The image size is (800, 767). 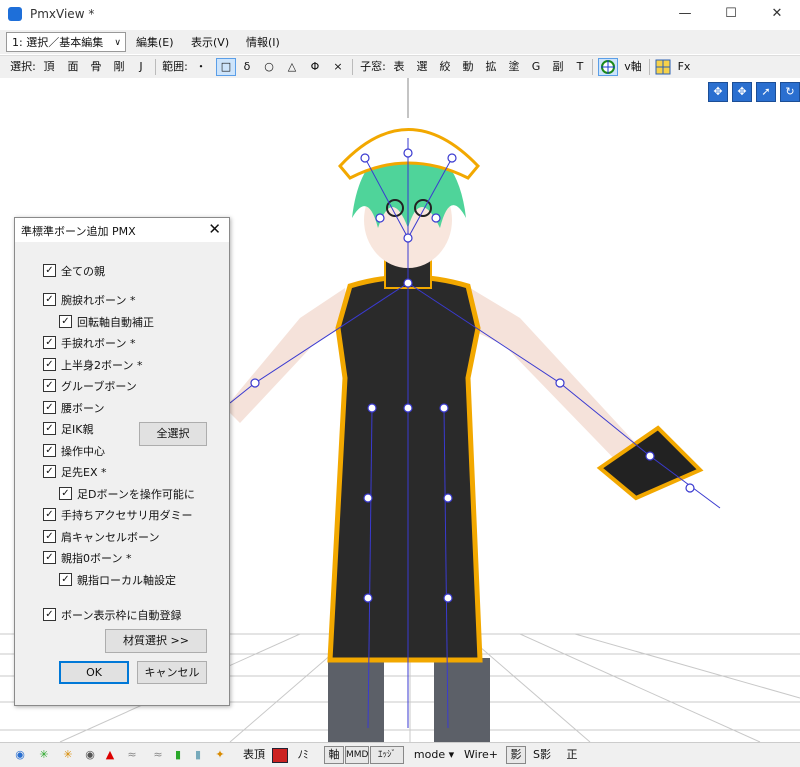 What do you see at coordinates (766, 92) in the screenshot?
I see `zoom-icon: ➚` at bounding box center [766, 92].